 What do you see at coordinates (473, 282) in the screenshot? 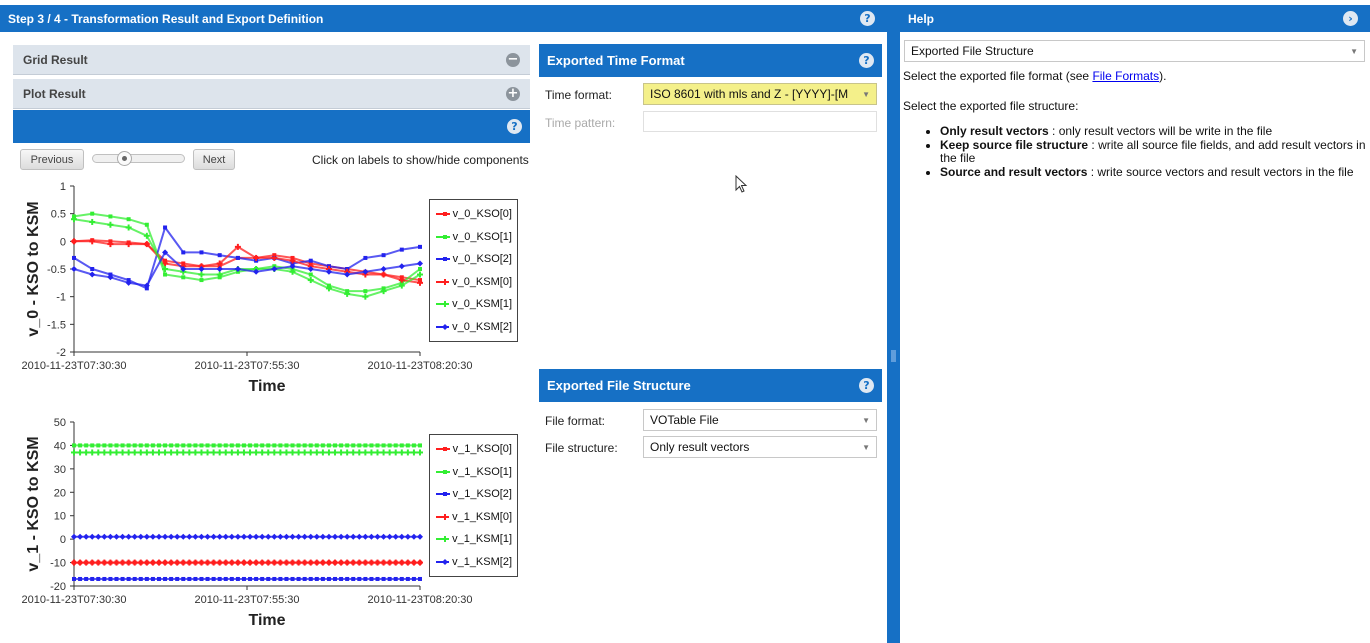
I see `legend-item: v_0_KSM[0]` at bounding box center [473, 282].